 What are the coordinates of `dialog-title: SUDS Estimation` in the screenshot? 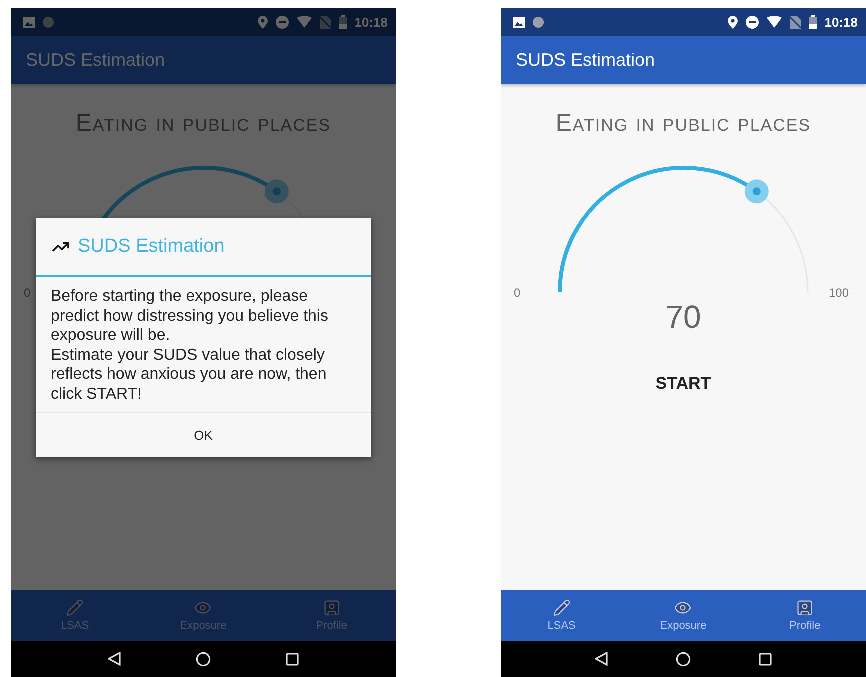 It's located at (151, 247).